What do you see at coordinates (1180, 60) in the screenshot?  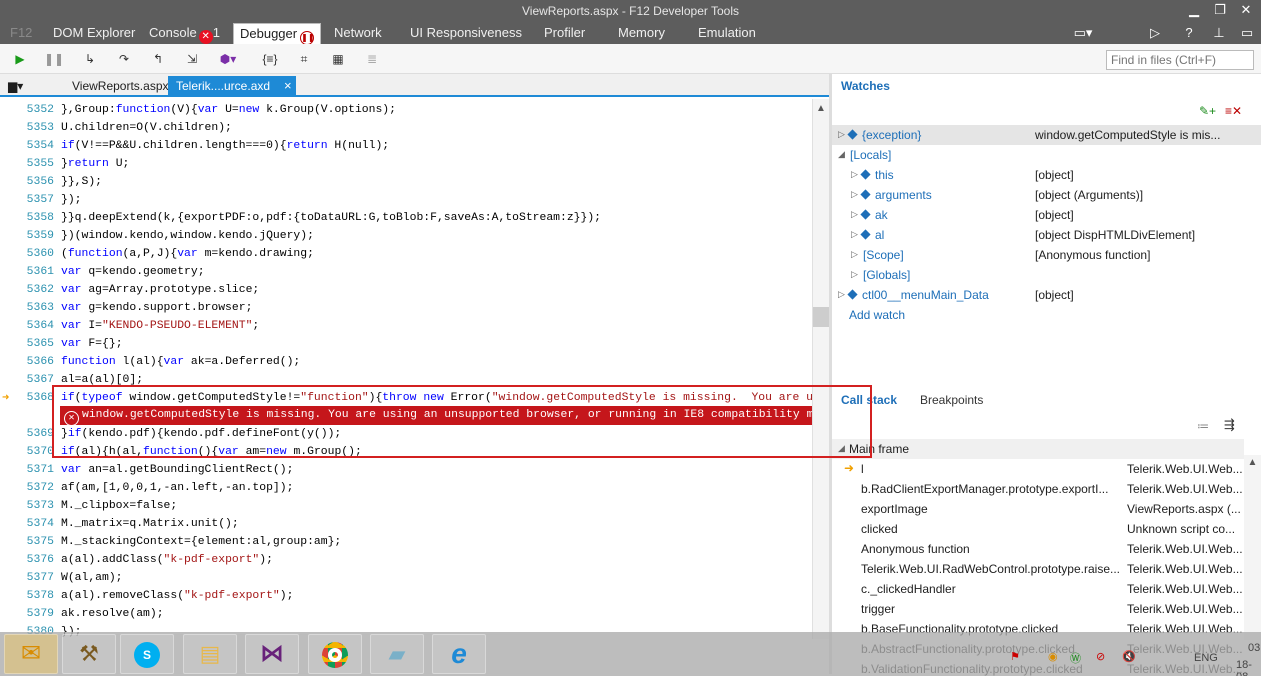 I see `find-in-files-input` at bounding box center [1180, 60].